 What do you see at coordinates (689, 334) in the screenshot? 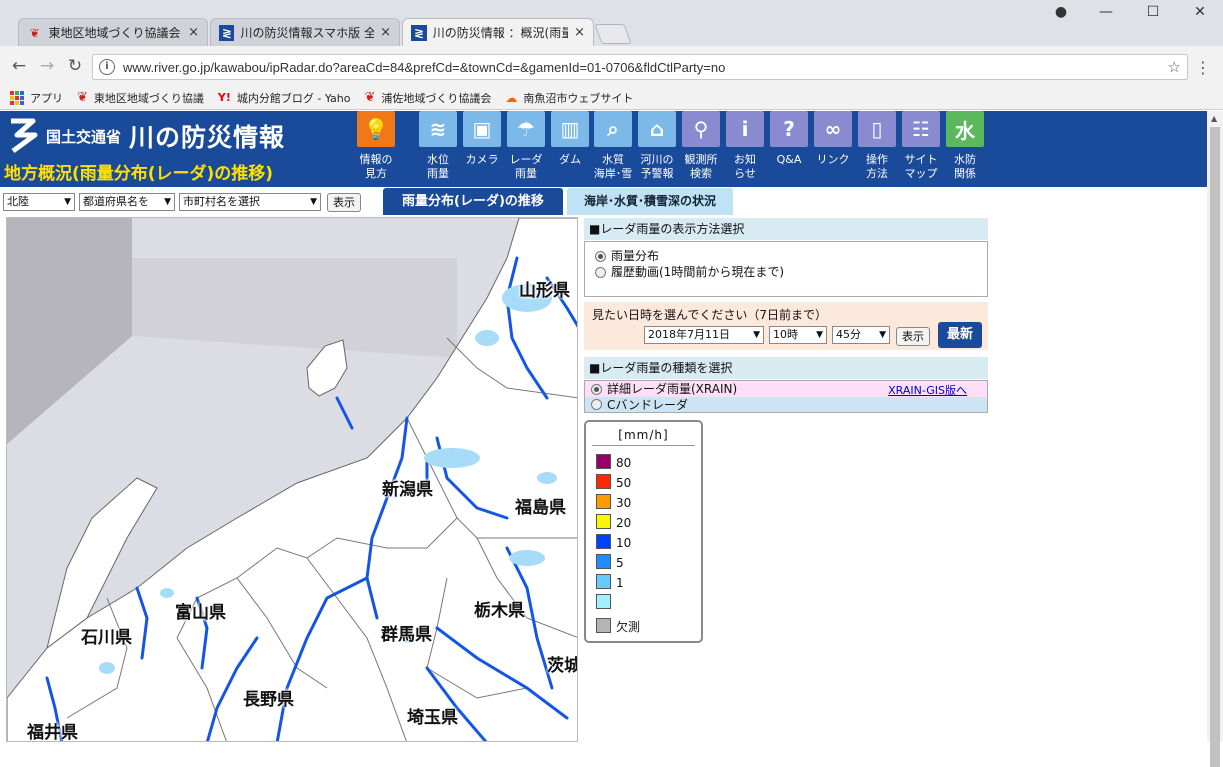
I see `date-select-value: 2018年7月11日` at bounding box center [689, 334].